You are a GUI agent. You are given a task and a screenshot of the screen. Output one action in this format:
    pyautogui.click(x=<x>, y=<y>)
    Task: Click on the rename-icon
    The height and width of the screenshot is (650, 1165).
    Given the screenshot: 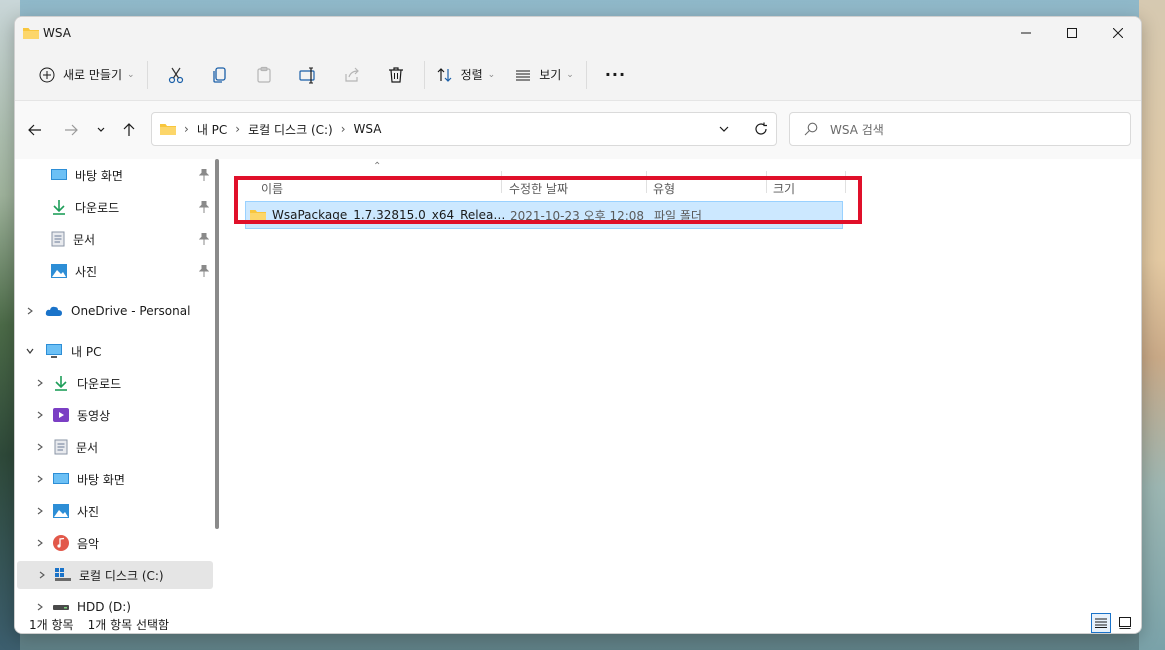 What is the action you would take?
    pyautogui.click(x=306, y=75)
    